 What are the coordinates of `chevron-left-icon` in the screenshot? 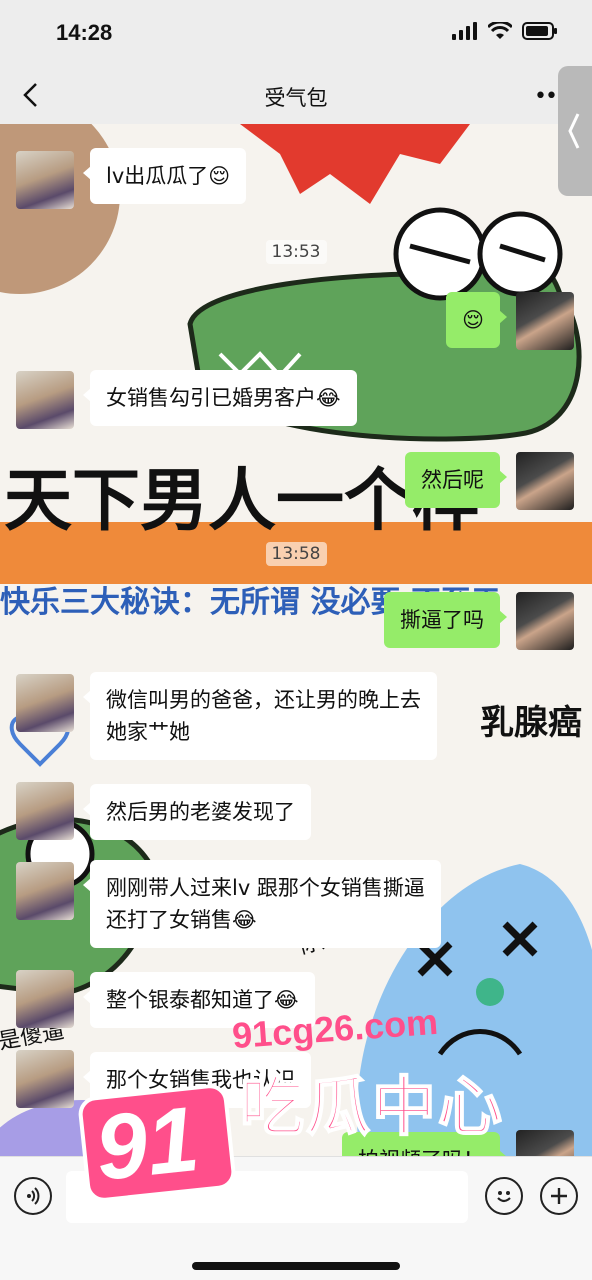 It's located at (574, 131).